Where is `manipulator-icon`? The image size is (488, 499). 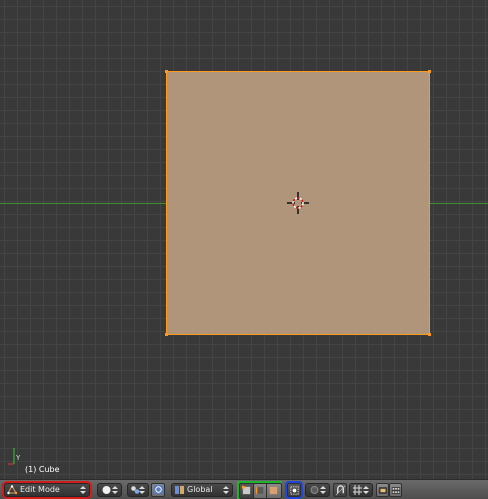 manipulator-icon is located at coordinates (158, 489).